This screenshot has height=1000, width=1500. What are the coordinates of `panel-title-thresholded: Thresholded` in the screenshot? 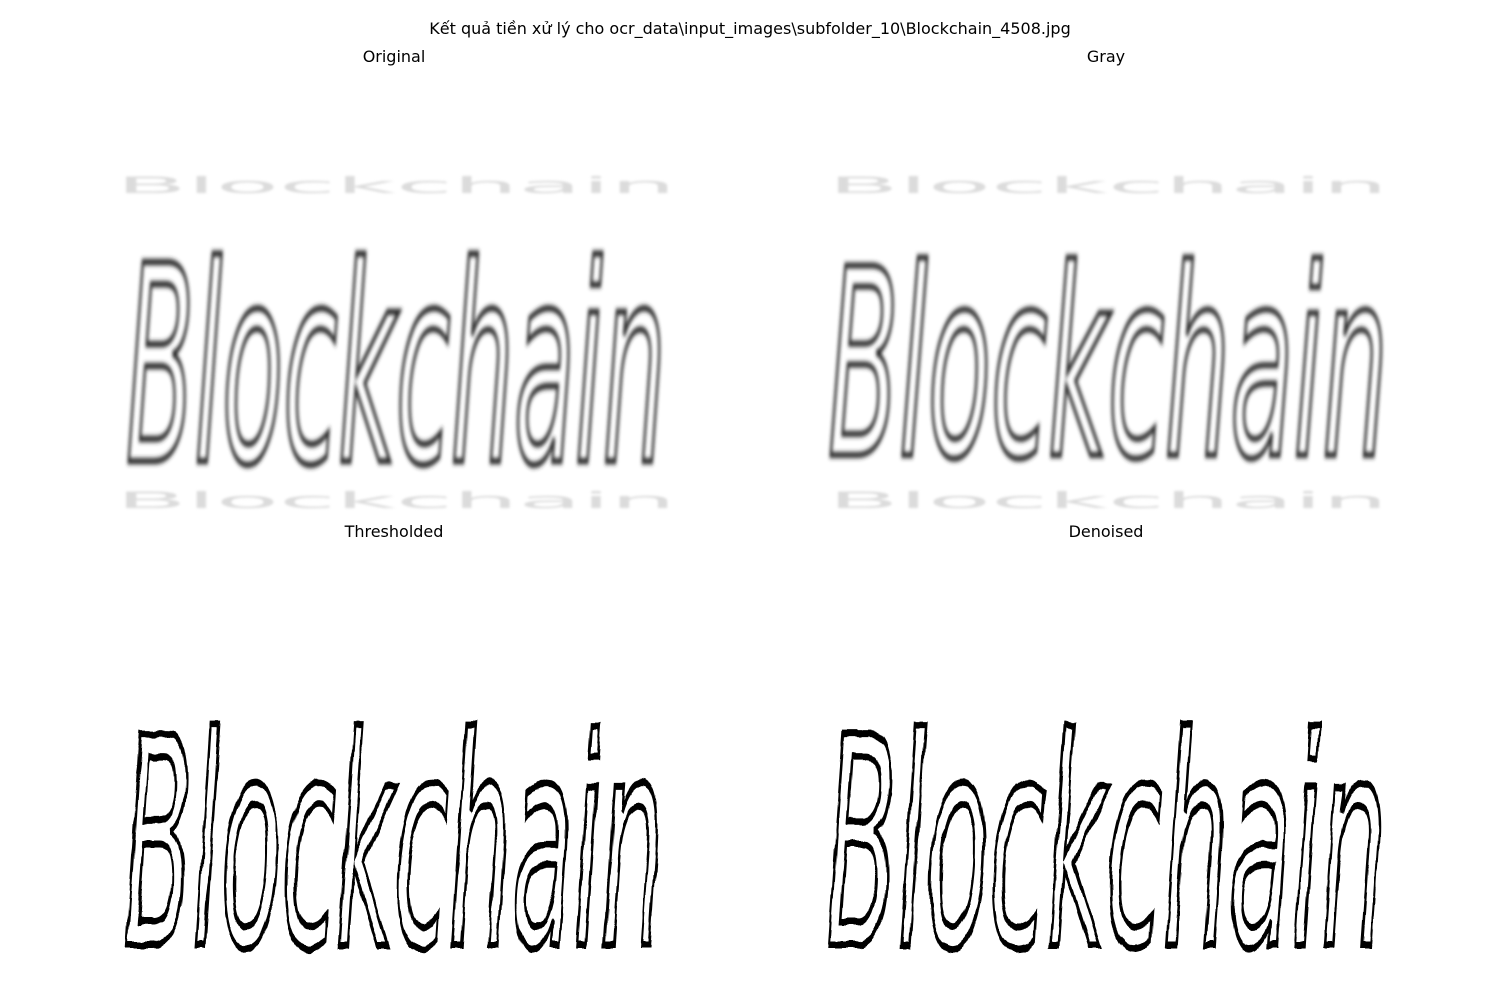 It's located at (394, 531).